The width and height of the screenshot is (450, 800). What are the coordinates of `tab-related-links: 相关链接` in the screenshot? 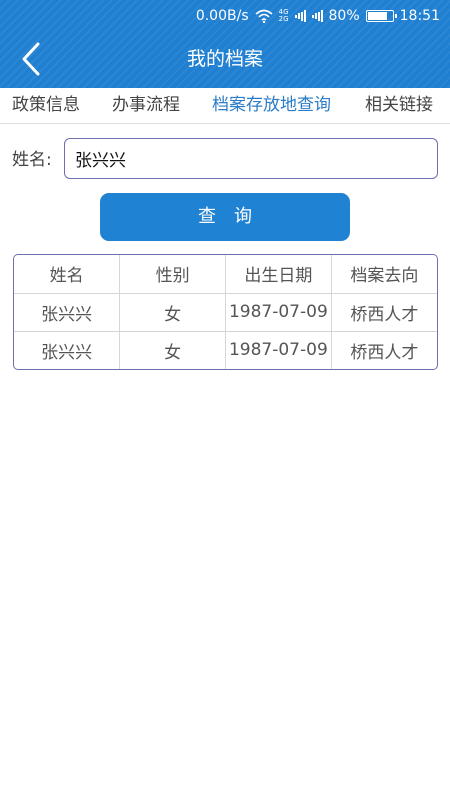 It's located at (399, 105).